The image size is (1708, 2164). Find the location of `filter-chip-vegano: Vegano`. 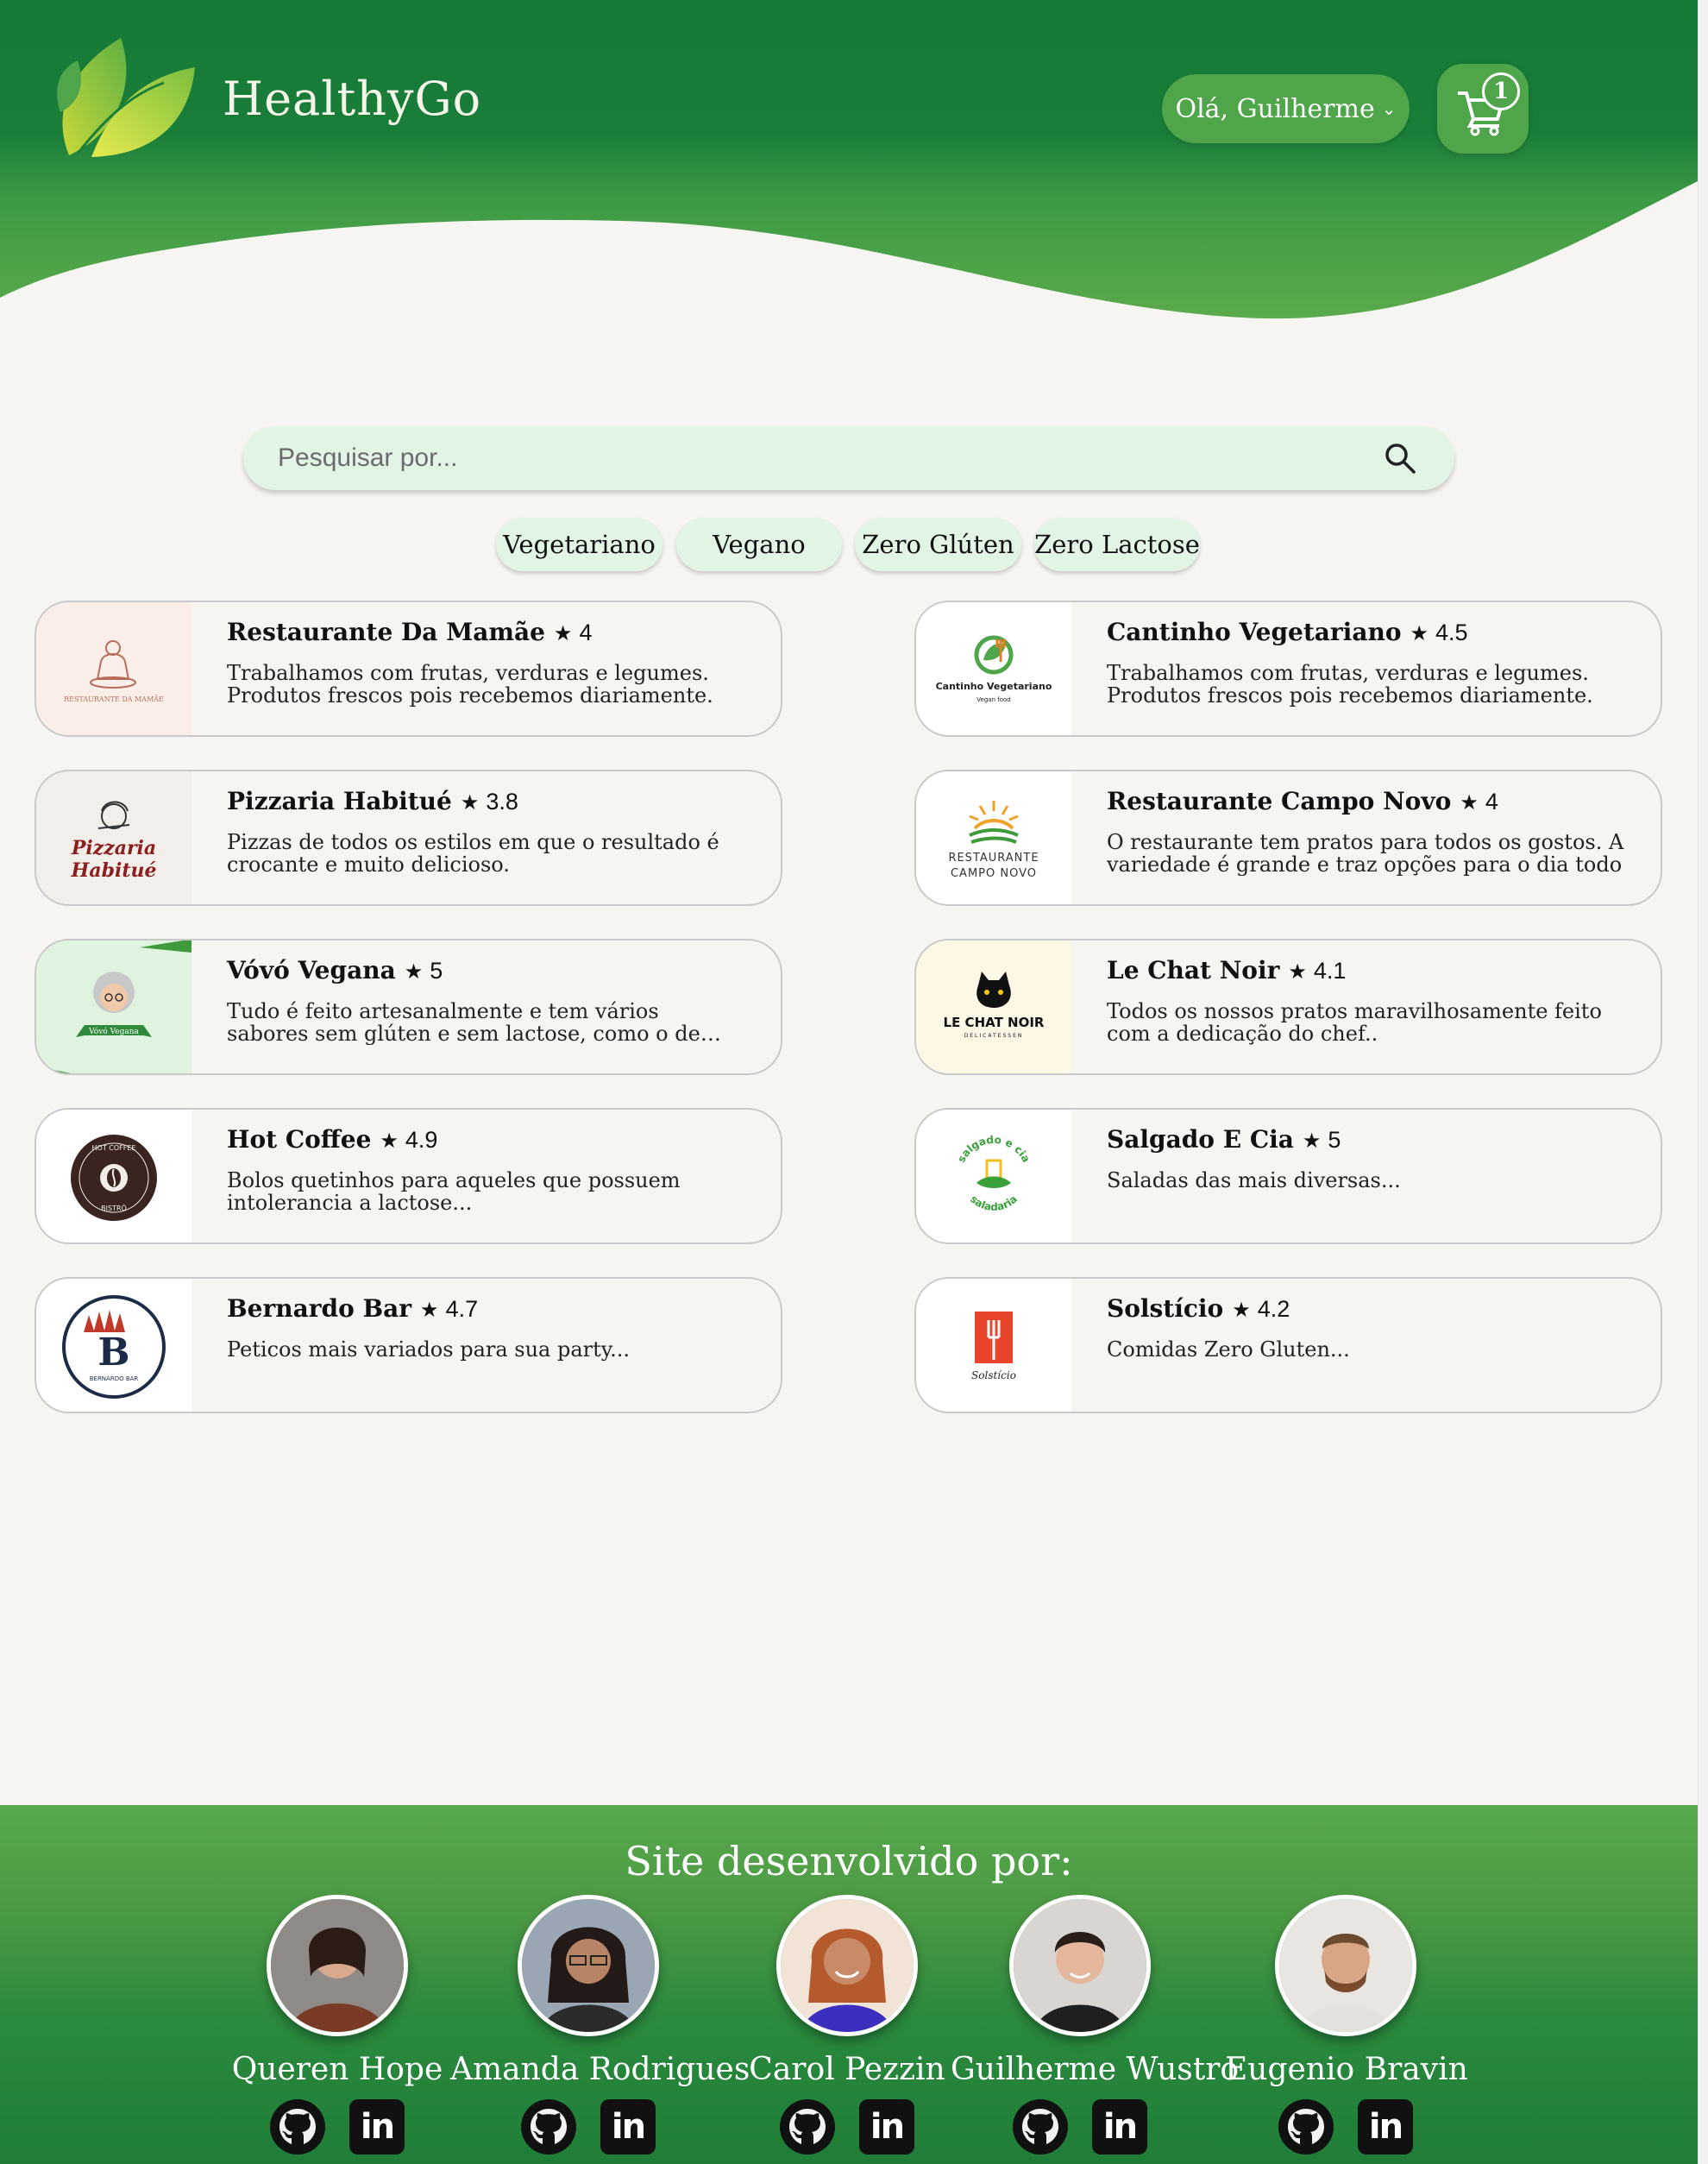

filter-chip-vegano: Vegano is located at coordinates (759, 544).